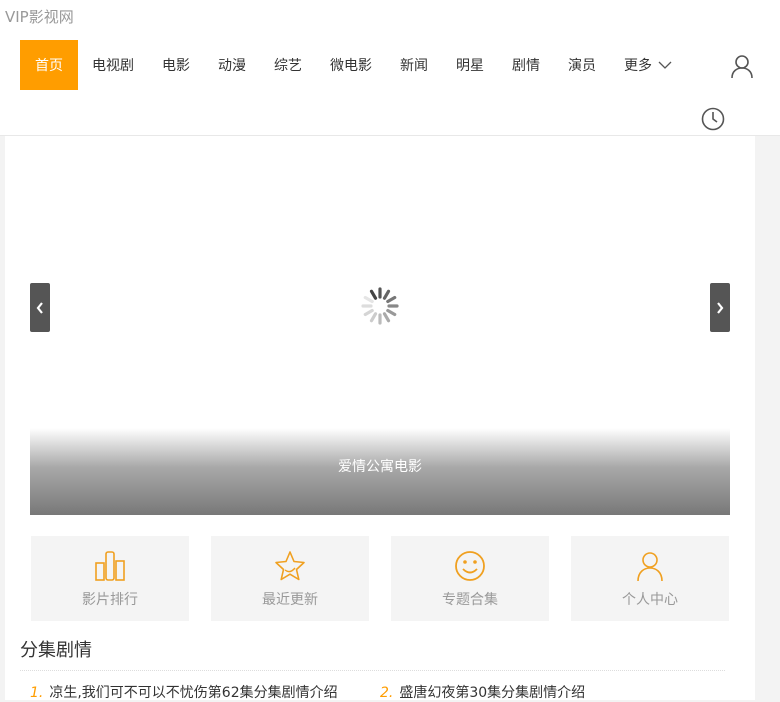 The height and width of the screenshot is (702, 780). I want to click on carousel-prev-button, so click(40, 307).